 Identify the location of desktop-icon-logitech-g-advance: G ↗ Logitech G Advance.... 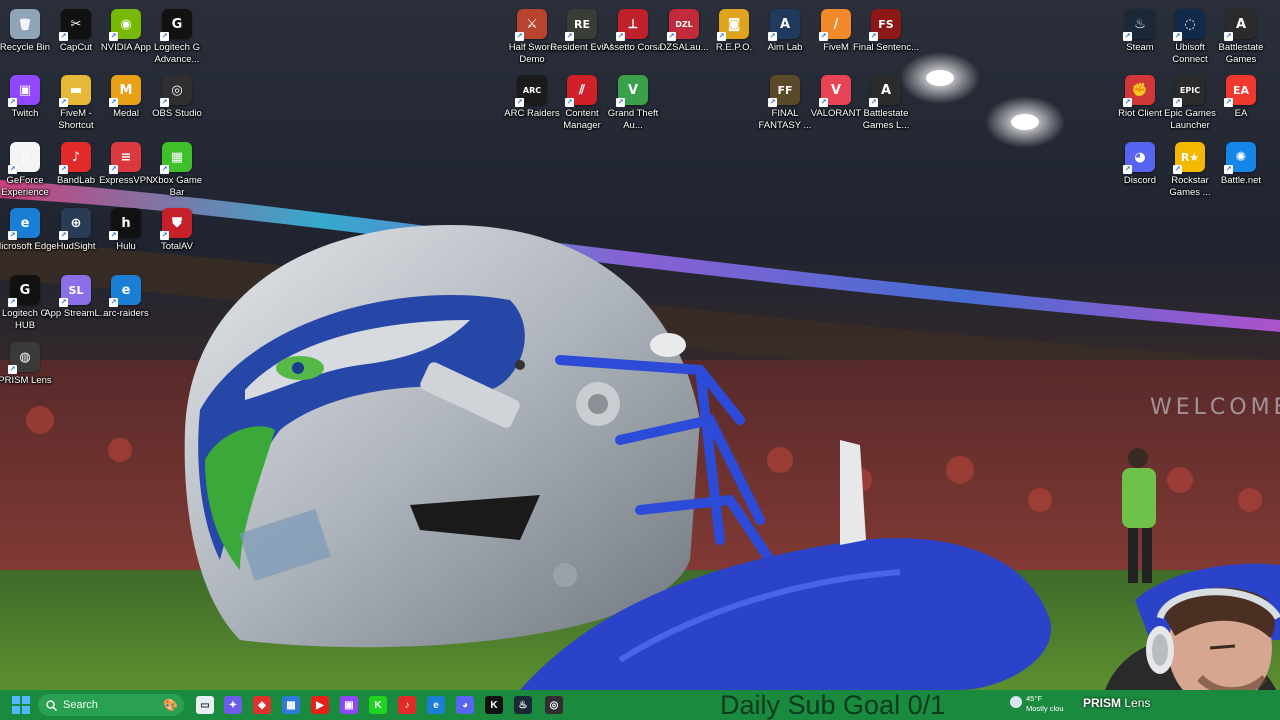
(177, 36).